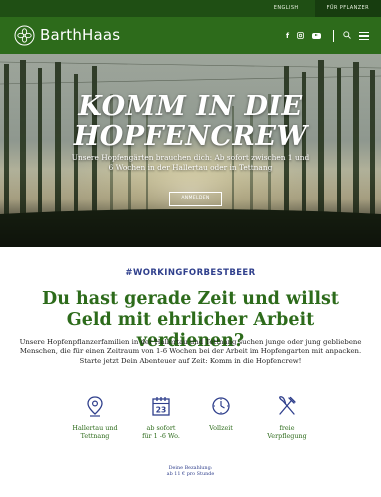 Image resolution: width=381 pixels, height=497 pixels. Describe the element at coordinates (161, 428) in the screenshot. I see `benefit-timeframe-line-1: ab sofort` at that location.